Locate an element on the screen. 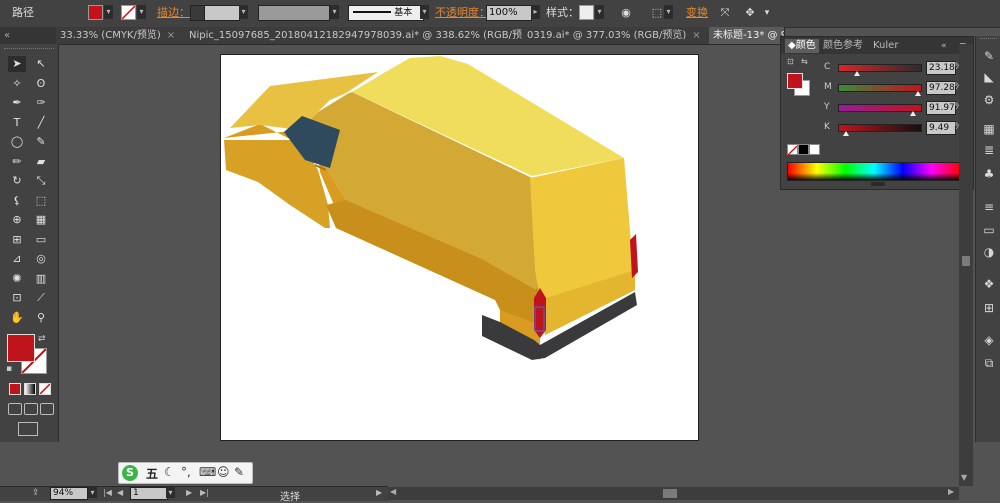 The width and height of the screenshot is (1000, 503). fill-dropdown: ▾ is located at coordinates (108, 12).